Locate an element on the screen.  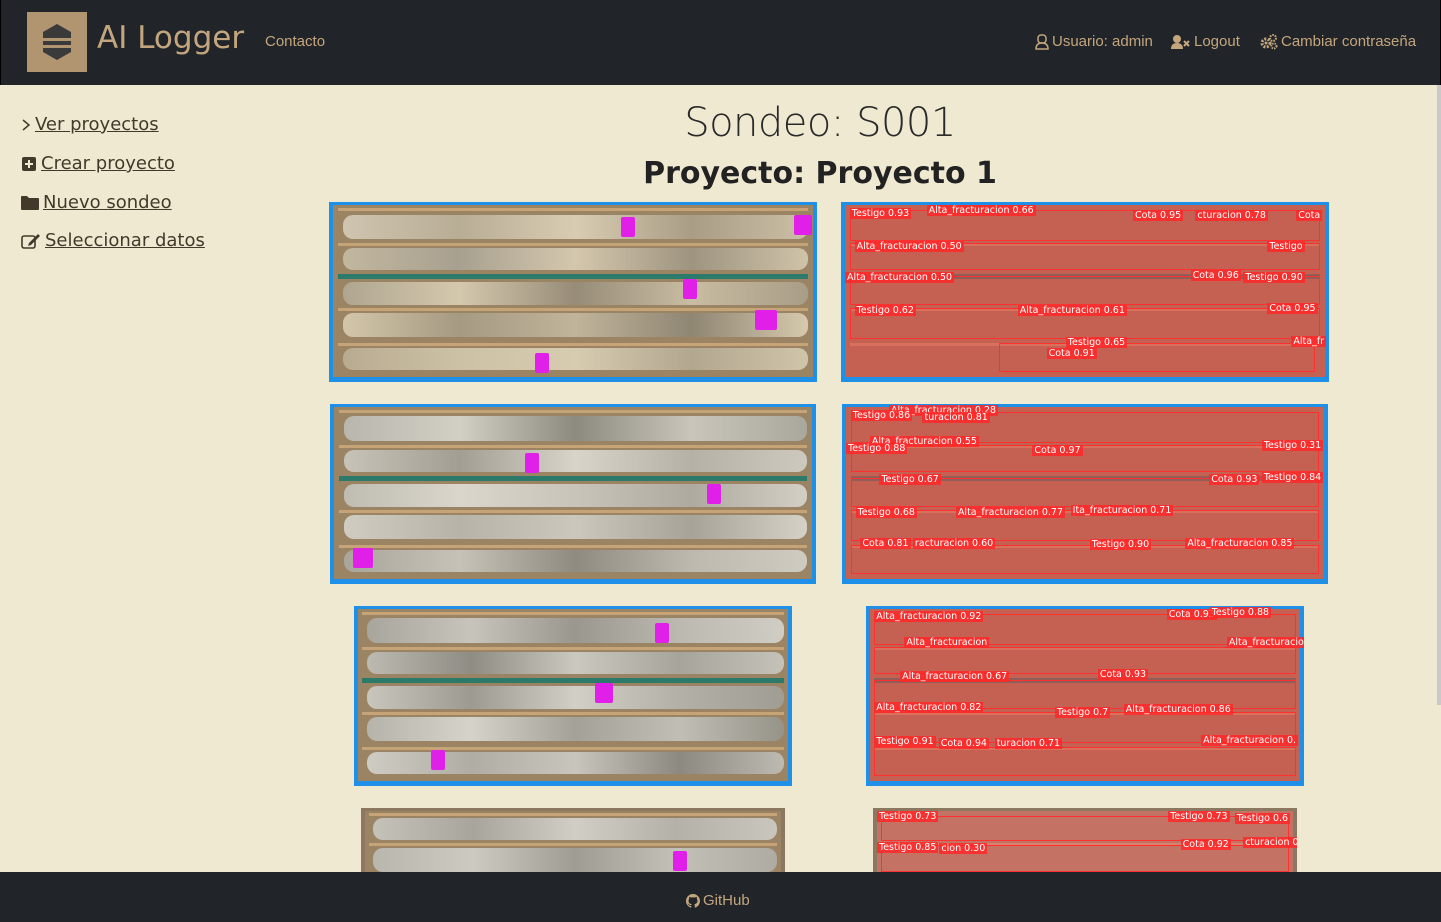
user-times-icon is located at coordinates (1180, 41).